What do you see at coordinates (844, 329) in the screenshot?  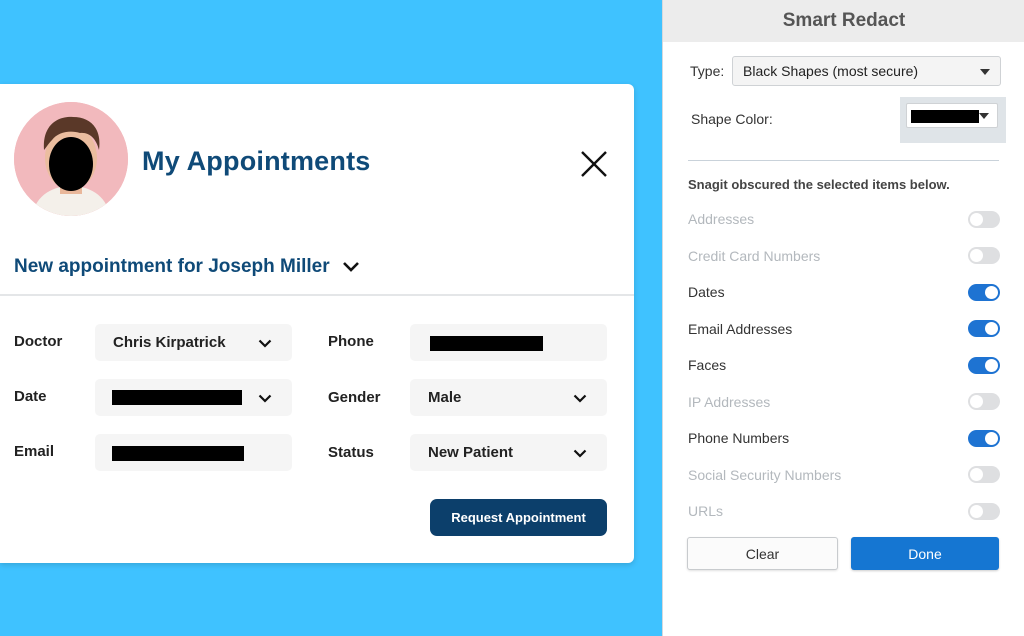 I see `redact-option-row: Email Addresses` at bounding box center [844, 329].